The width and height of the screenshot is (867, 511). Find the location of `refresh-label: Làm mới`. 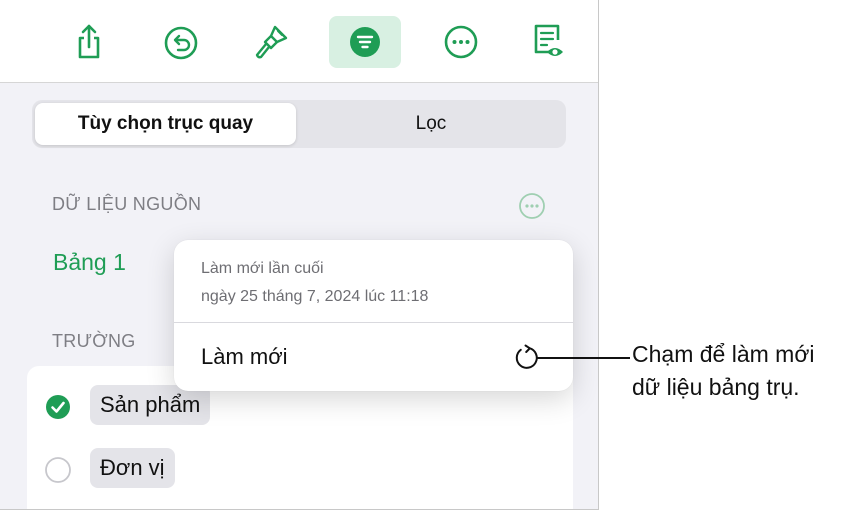

refresh-label: Làm mới is located at coordinates (244, 356).